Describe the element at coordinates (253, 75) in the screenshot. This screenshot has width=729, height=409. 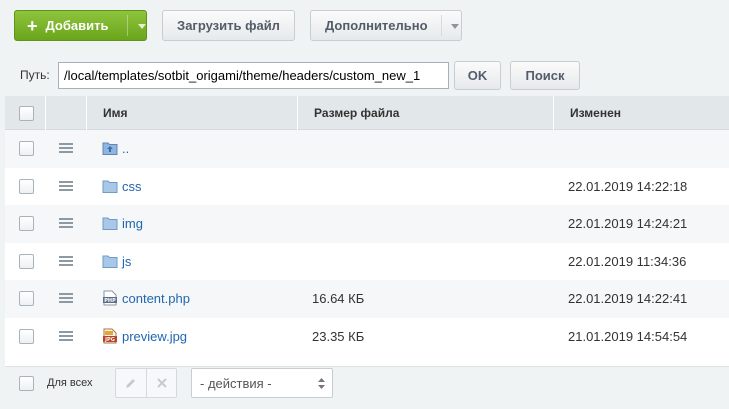
I see `path-input` at that location.